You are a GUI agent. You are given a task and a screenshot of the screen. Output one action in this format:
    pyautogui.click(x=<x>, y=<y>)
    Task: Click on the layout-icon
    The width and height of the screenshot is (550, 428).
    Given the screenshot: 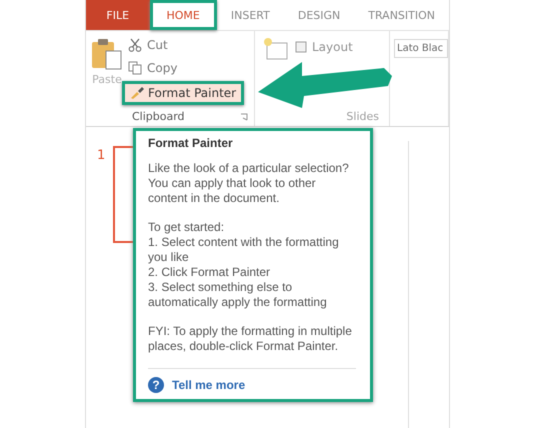 What is the action you would take?
    pyautogui.click(x=301, y=47)
    